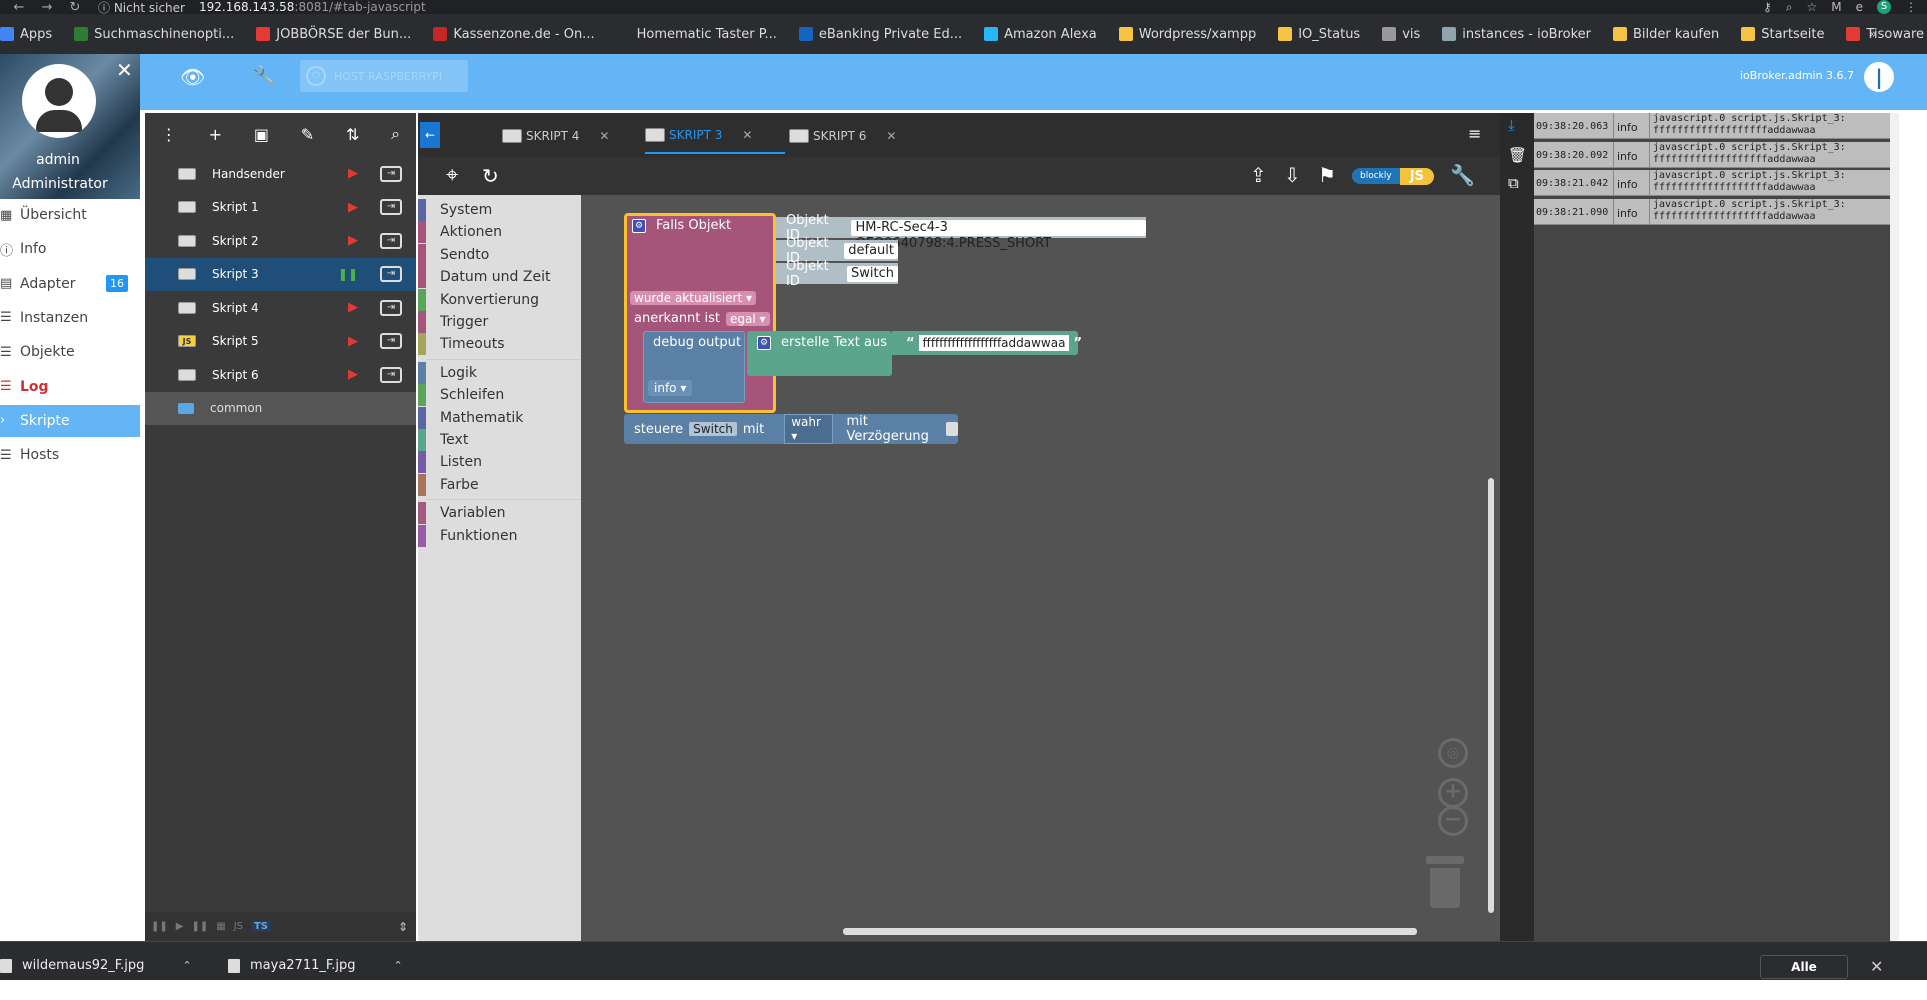  I want to click on script-item: Skript 6 ▶ ⇥, so click(280, 374).